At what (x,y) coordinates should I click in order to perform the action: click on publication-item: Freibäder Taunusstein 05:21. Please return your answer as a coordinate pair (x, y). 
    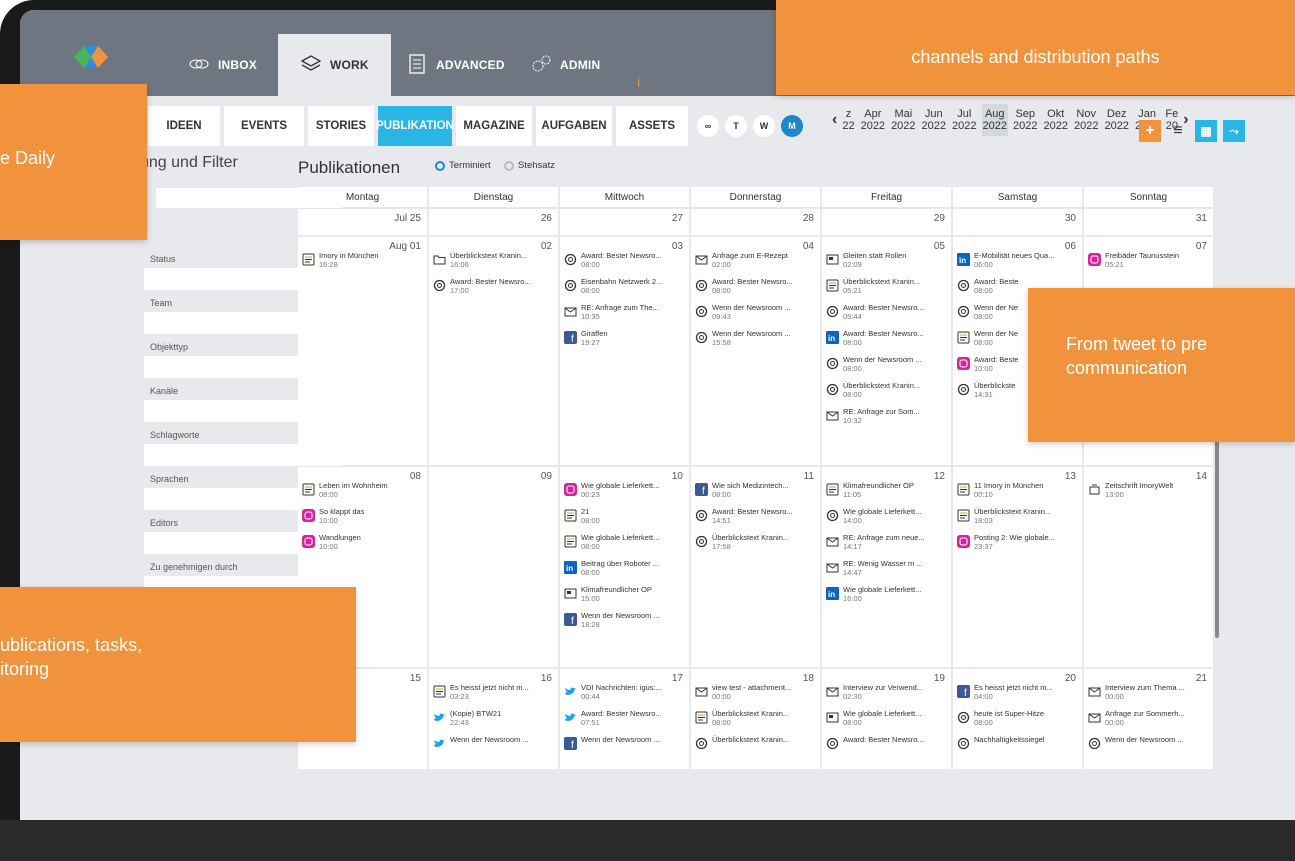
    Looking at the image, I should click on (1148, 260).